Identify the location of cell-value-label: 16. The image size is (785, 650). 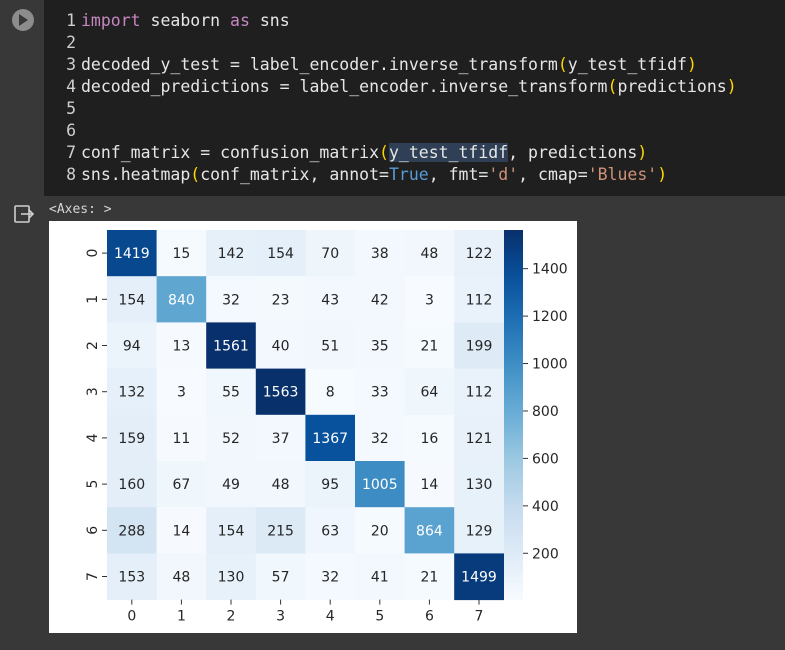
(429, 439).